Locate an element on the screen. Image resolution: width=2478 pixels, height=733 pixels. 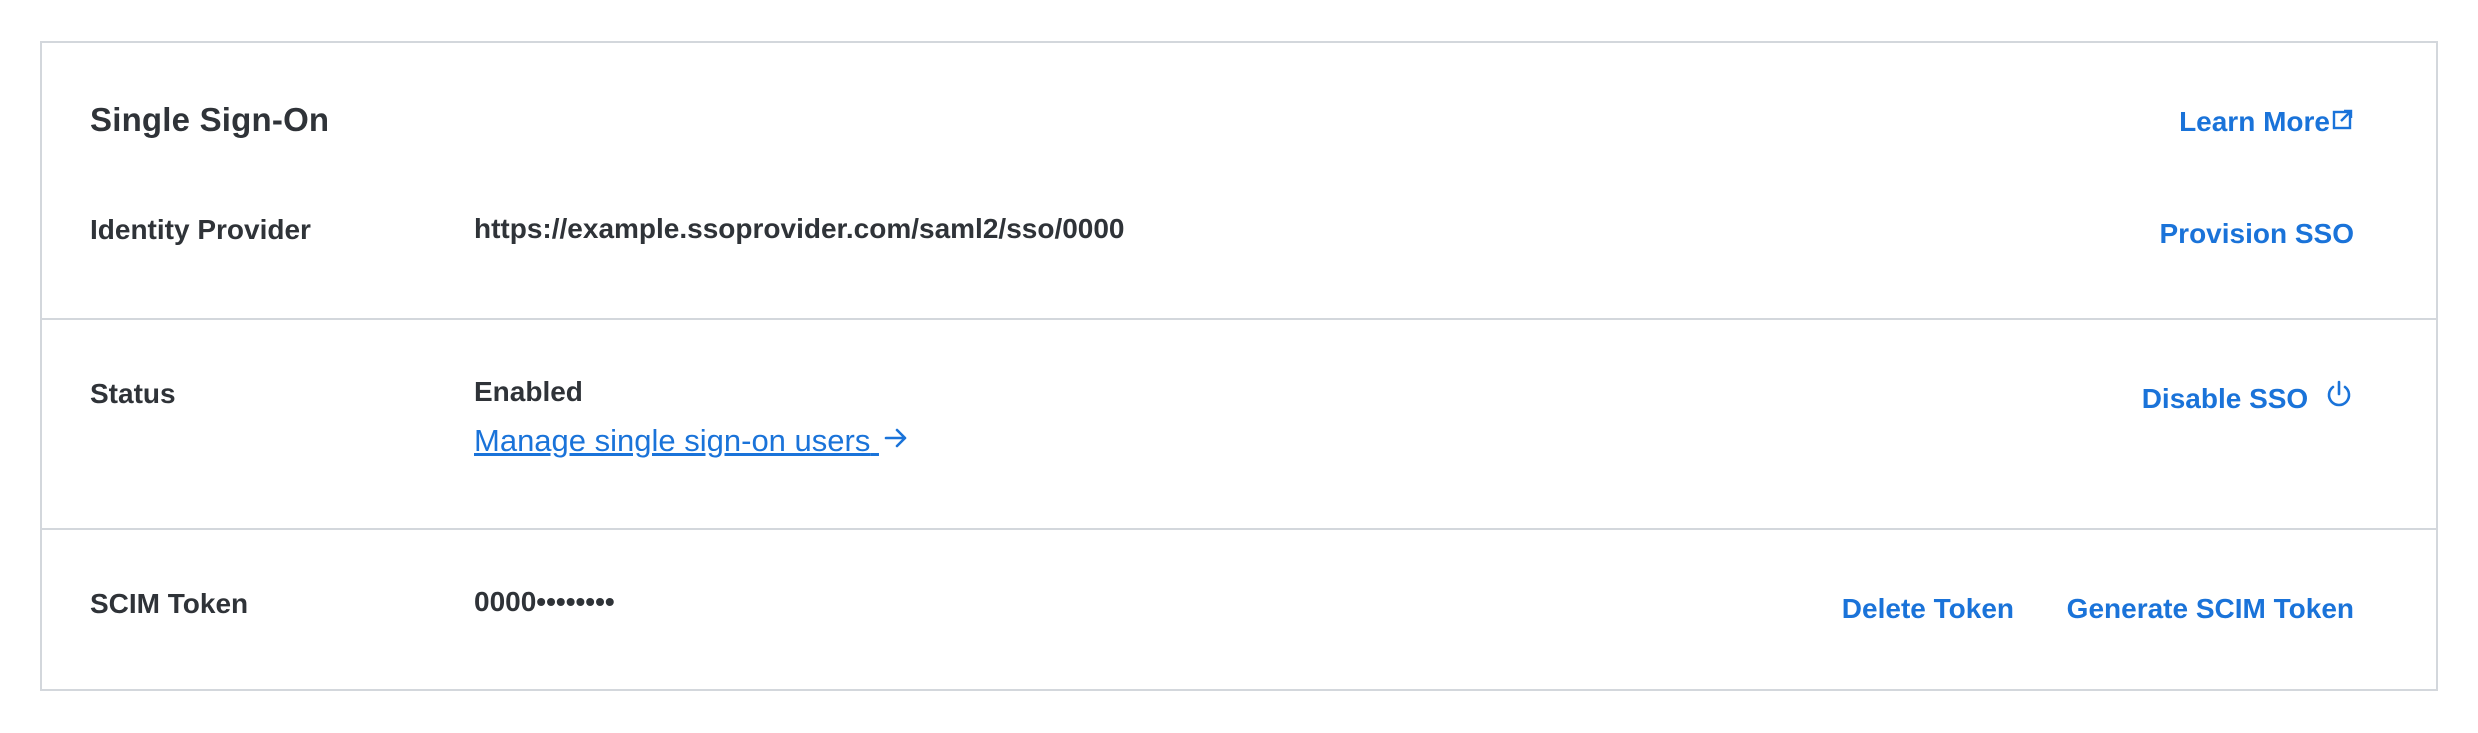
manage-sso-users-label: Manage single sign-on users is located at coordinates (672, 440).